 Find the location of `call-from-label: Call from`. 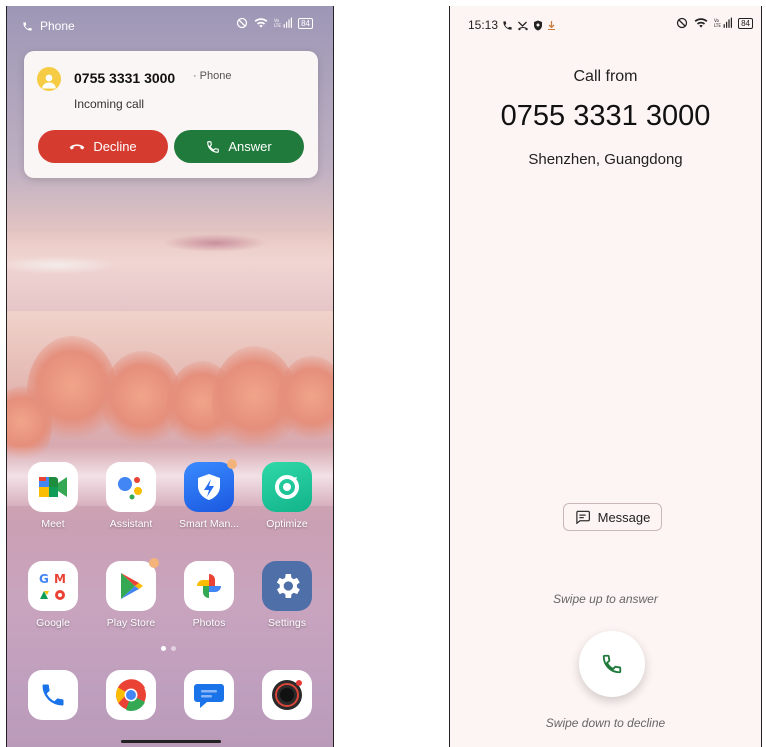

call-from-label: Call from is located at coordinates (605, 76).